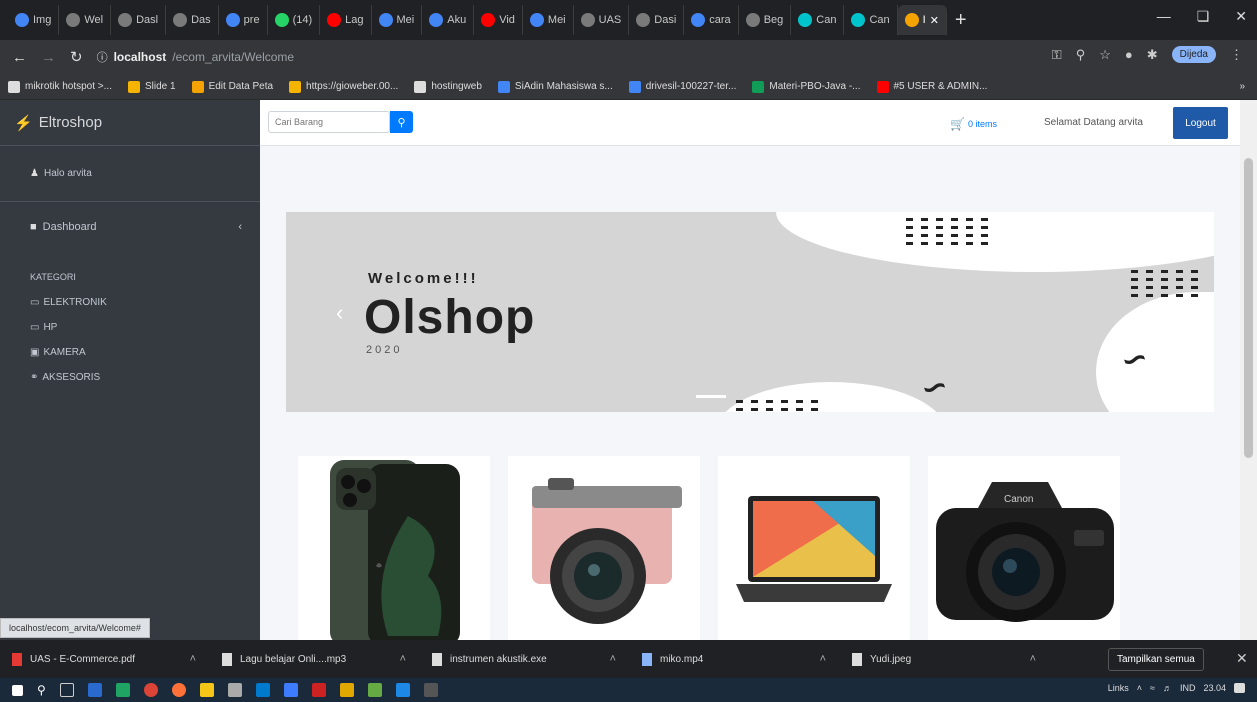  What do you see at coordinates (1248, 308) in the screenshot?
I see `scrollbar-thumb` at bounding box center [1248, 308].